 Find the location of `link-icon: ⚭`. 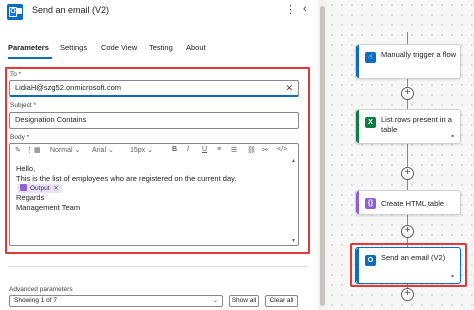

link-icon: ⚭ is located at coordinates (452, 137).